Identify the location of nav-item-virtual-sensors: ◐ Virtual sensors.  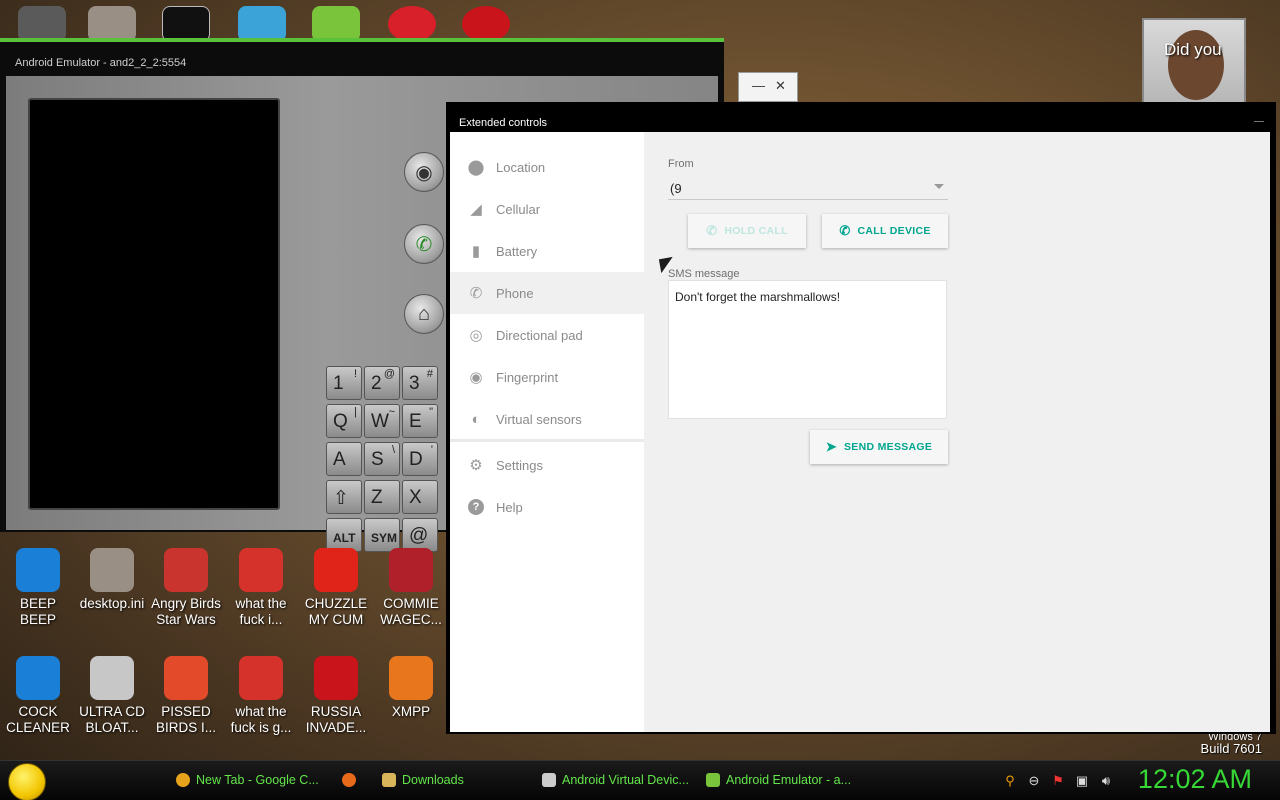
(547, 419).